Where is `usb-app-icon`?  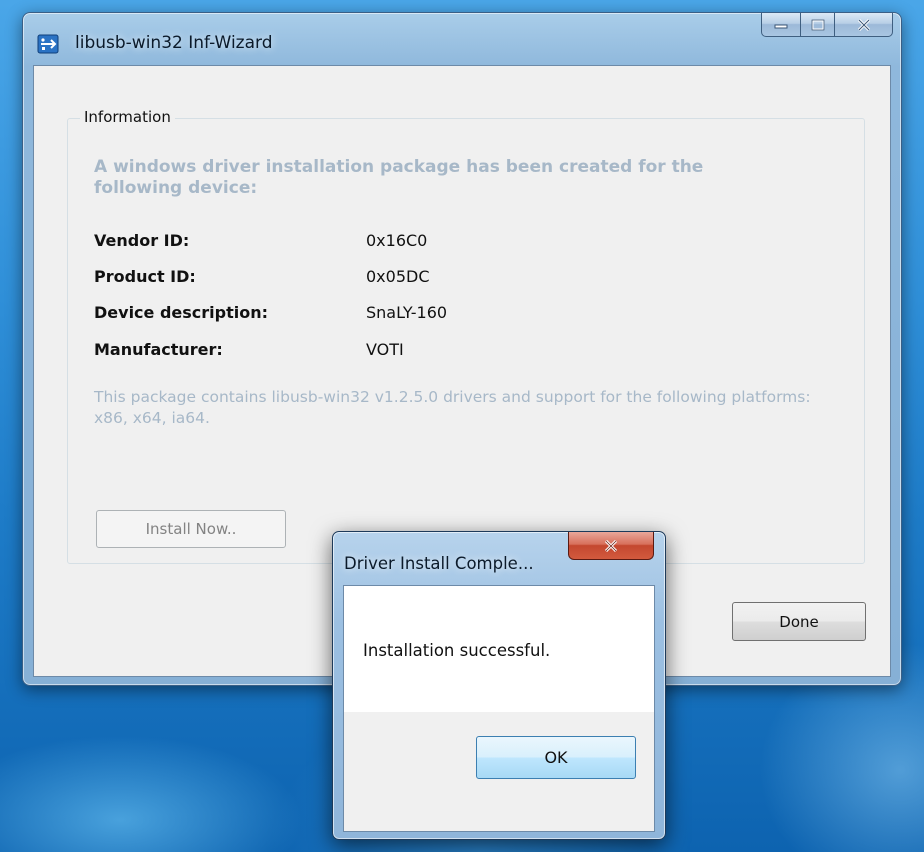
usb-app-icon is located at coordinates (48, 44).